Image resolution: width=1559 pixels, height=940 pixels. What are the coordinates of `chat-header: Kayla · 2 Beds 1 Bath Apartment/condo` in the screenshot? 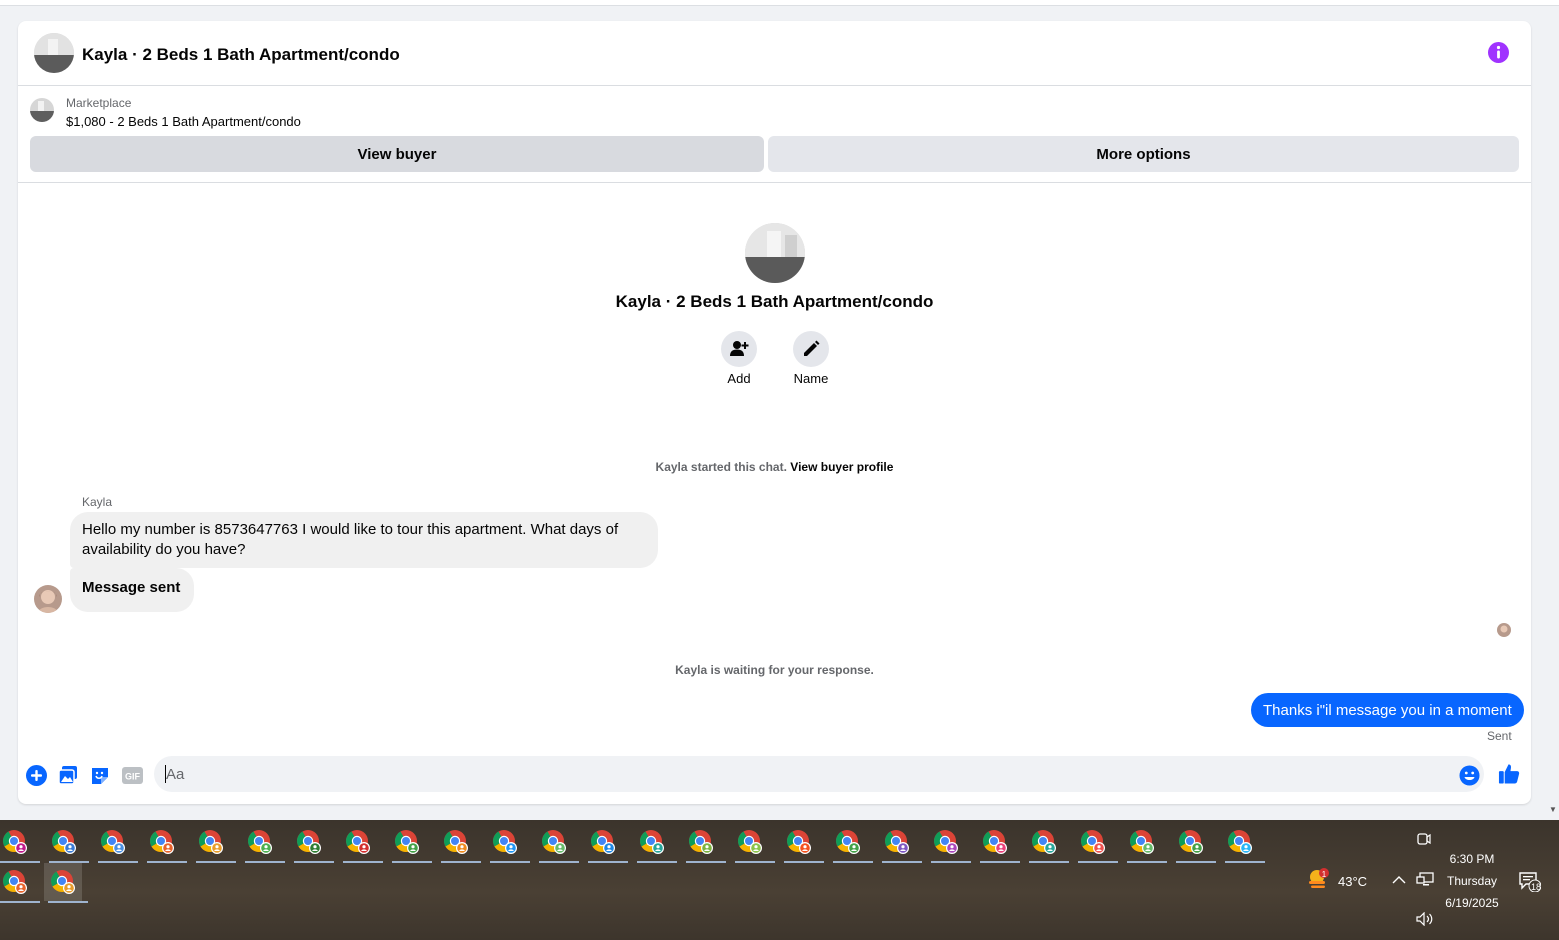 It's located at (774, 53).